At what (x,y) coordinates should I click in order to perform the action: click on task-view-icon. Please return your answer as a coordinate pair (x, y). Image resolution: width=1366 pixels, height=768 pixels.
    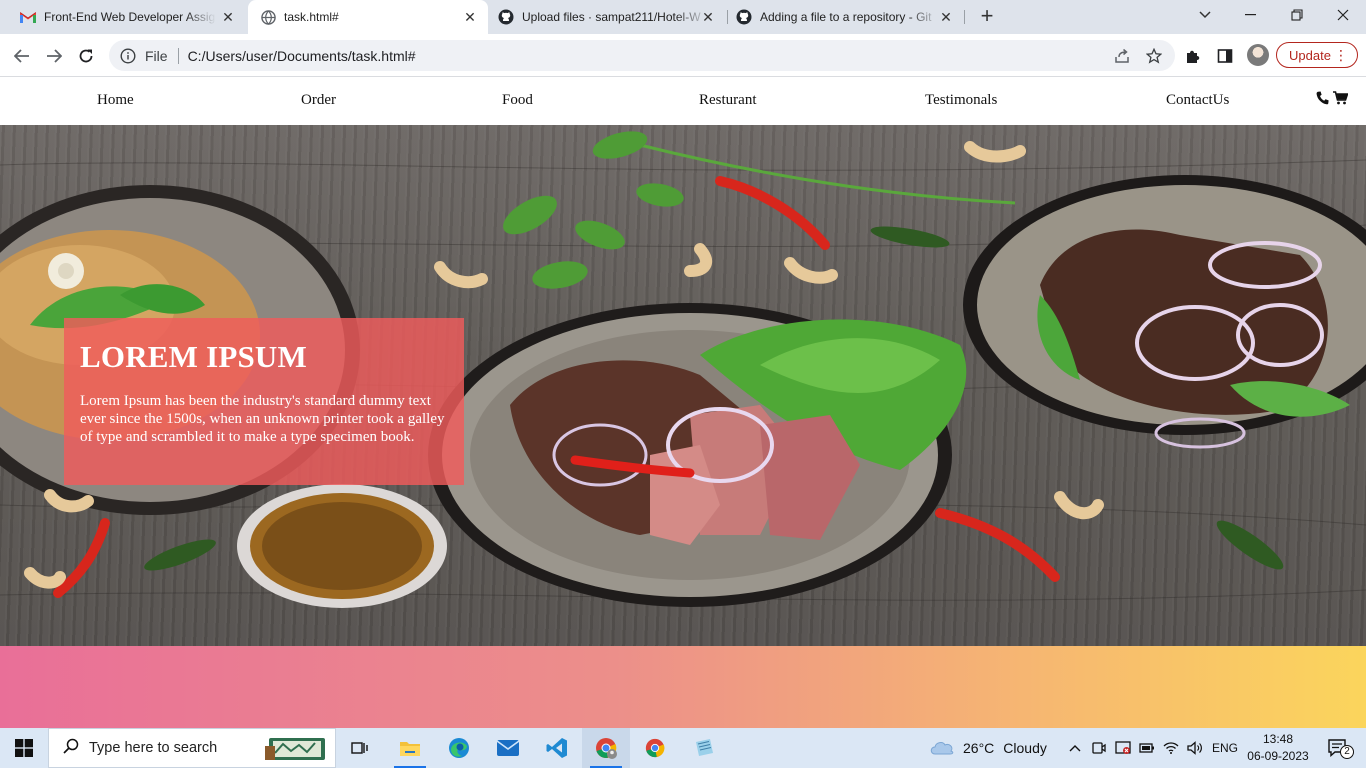
    Looking at the image, I should click on (360, 748).